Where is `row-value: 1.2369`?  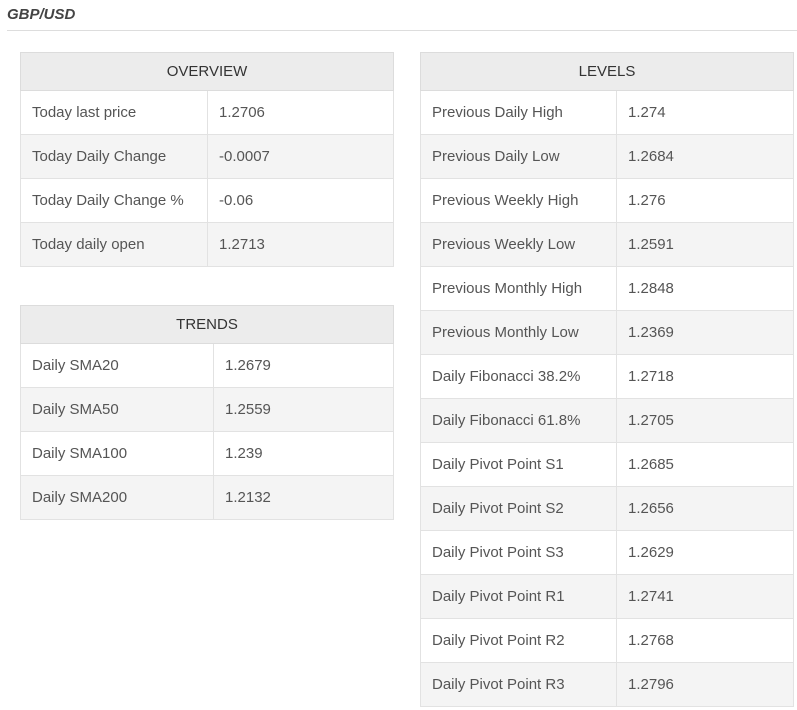 row-value: 1.2369 is located at coordinates (705, 332).